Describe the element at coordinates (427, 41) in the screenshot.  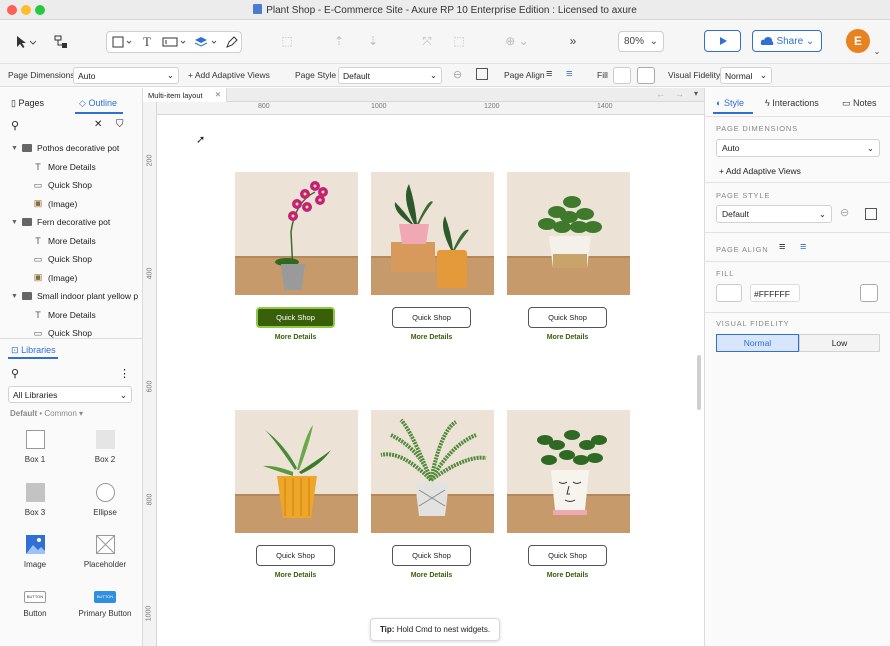
I see `align-icon: ⤧` at that location.